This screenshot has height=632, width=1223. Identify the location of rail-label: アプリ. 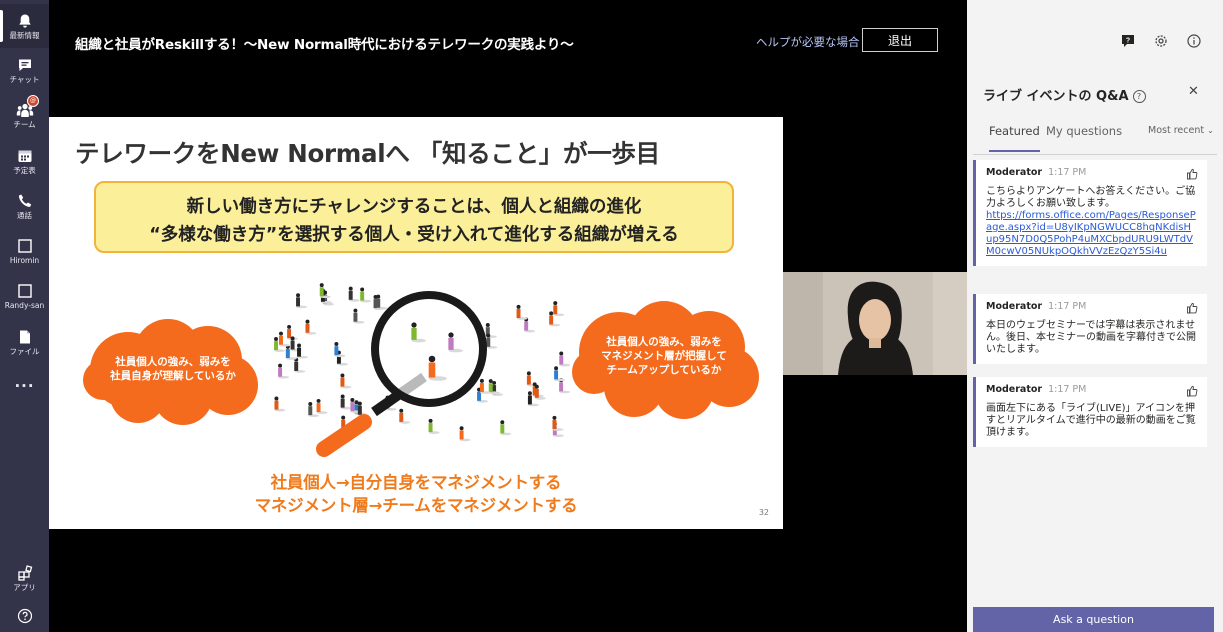
(24, 587).